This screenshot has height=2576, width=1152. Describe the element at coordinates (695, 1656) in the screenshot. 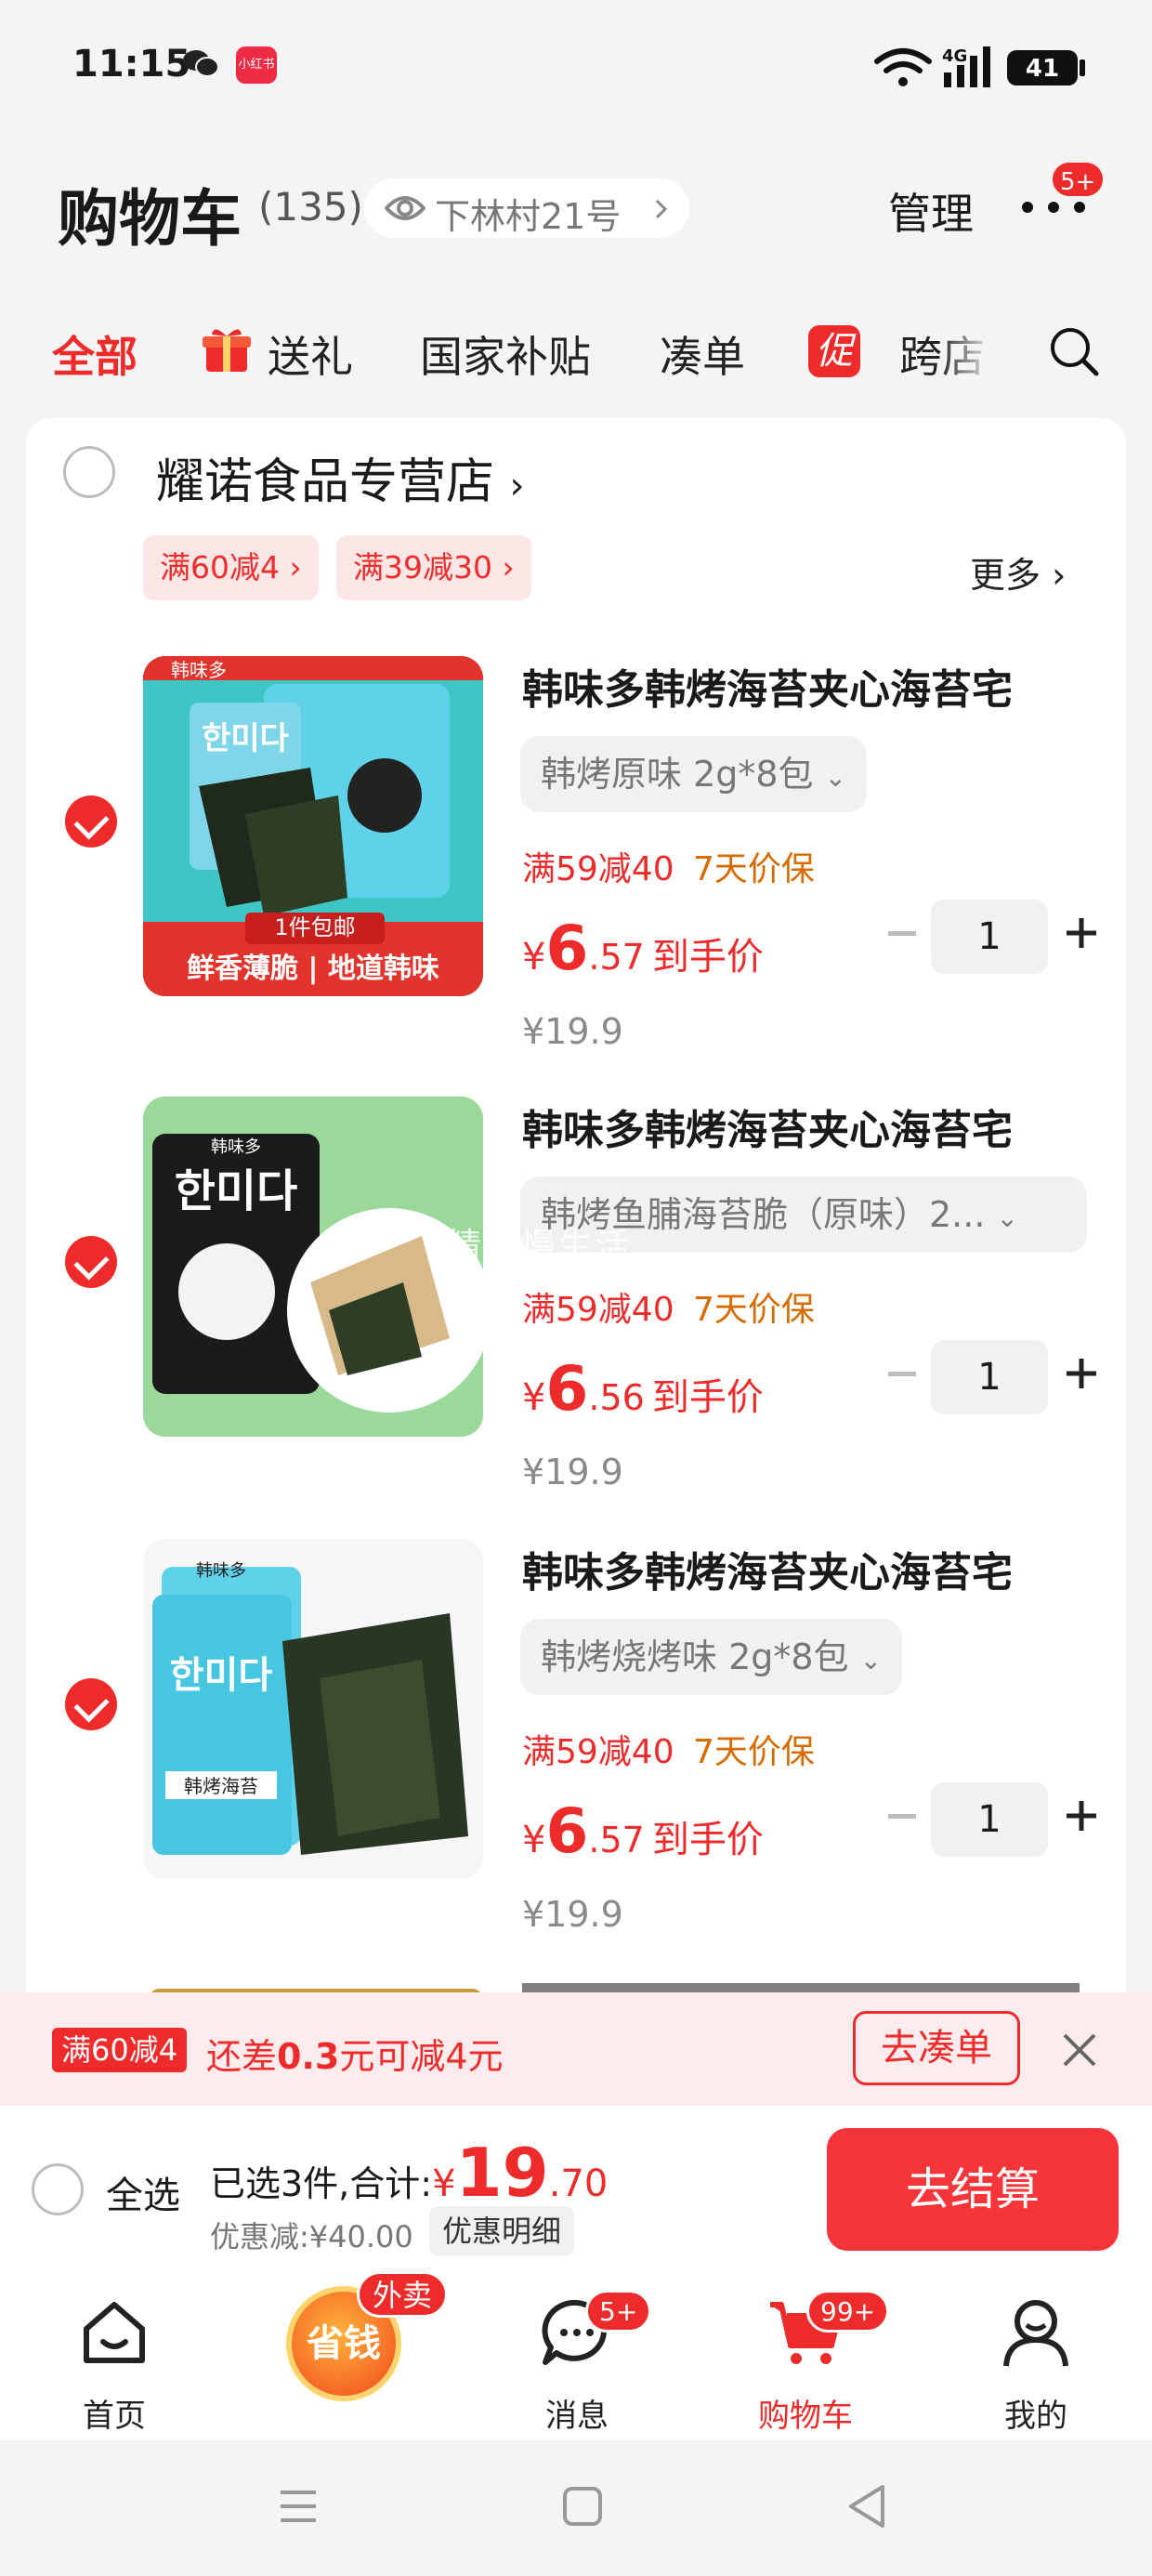

I see `spec-label: 韩烤烧烤味 2g*8包` at that location.